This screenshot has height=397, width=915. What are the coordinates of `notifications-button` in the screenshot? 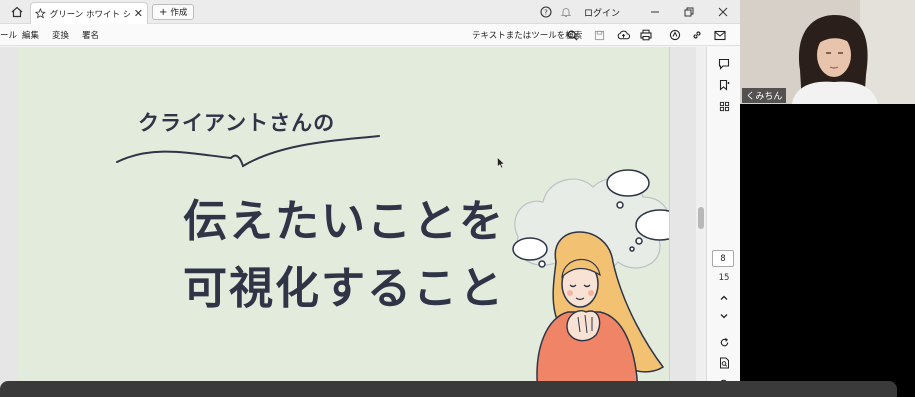 It's located at (566, 12).